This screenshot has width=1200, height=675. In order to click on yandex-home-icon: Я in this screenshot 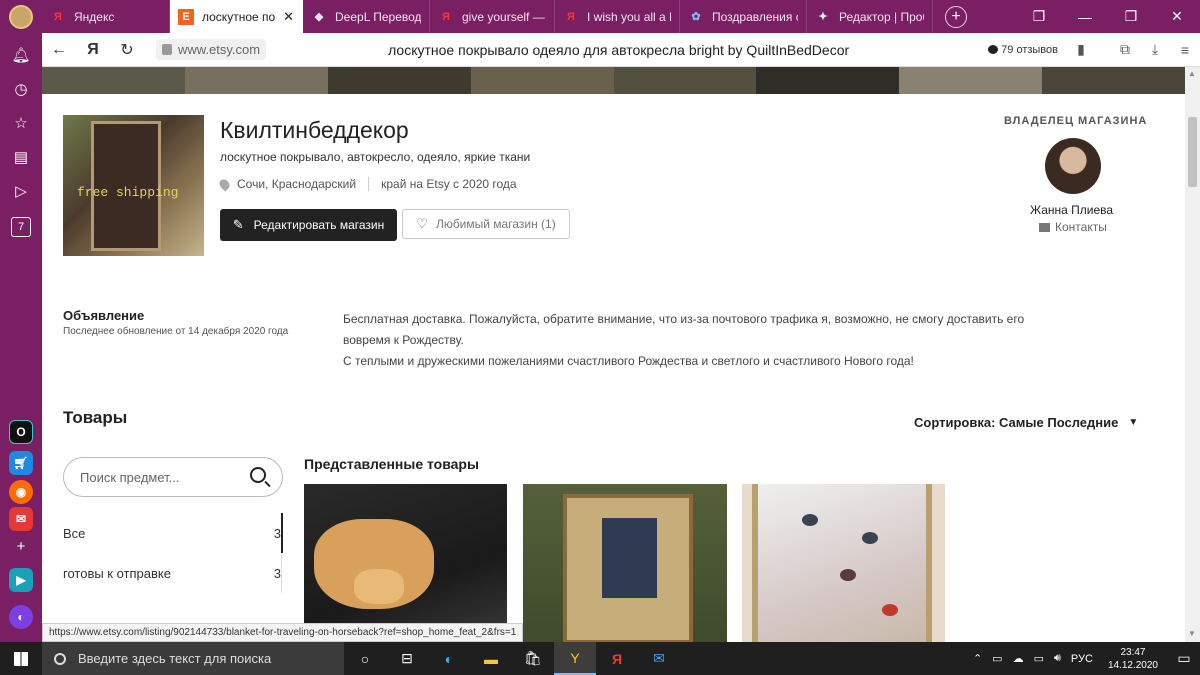, I will do `click(93, 50)`.